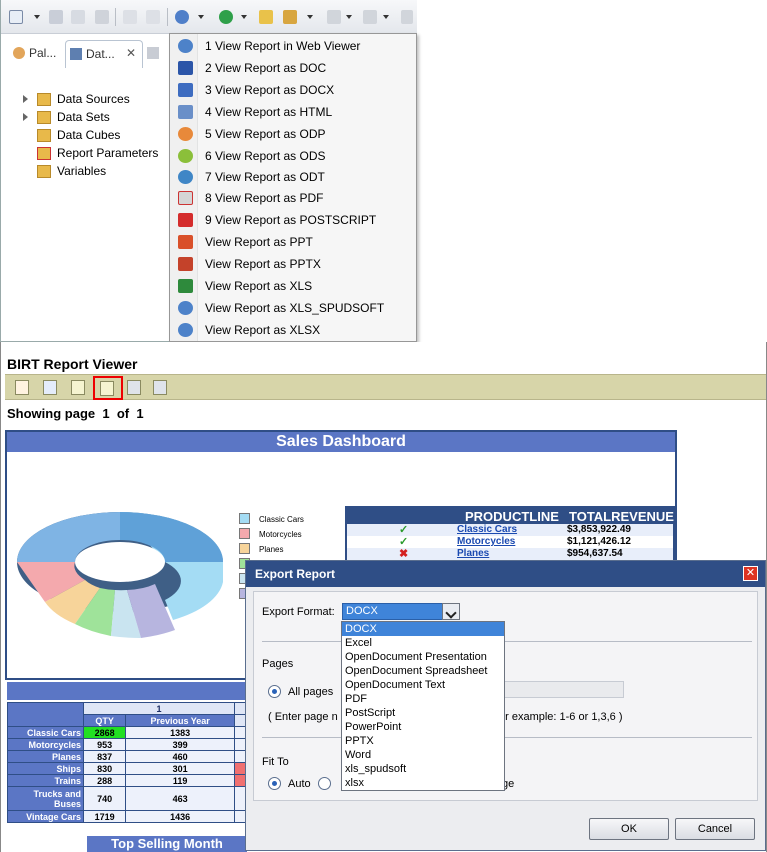 The width and height of the screenshot is (767, 852). I want to click on new-icon, so click(16, 17).